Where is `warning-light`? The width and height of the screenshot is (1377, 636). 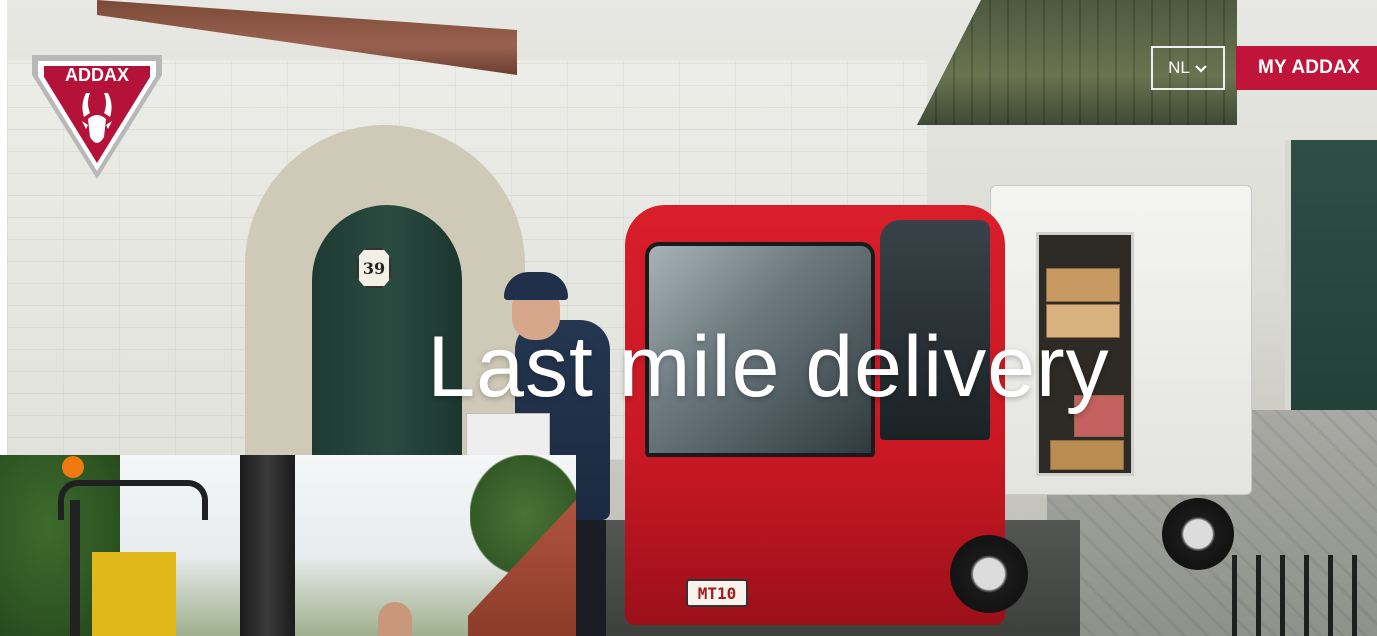
warning-light is located at coordinates (73, 467).